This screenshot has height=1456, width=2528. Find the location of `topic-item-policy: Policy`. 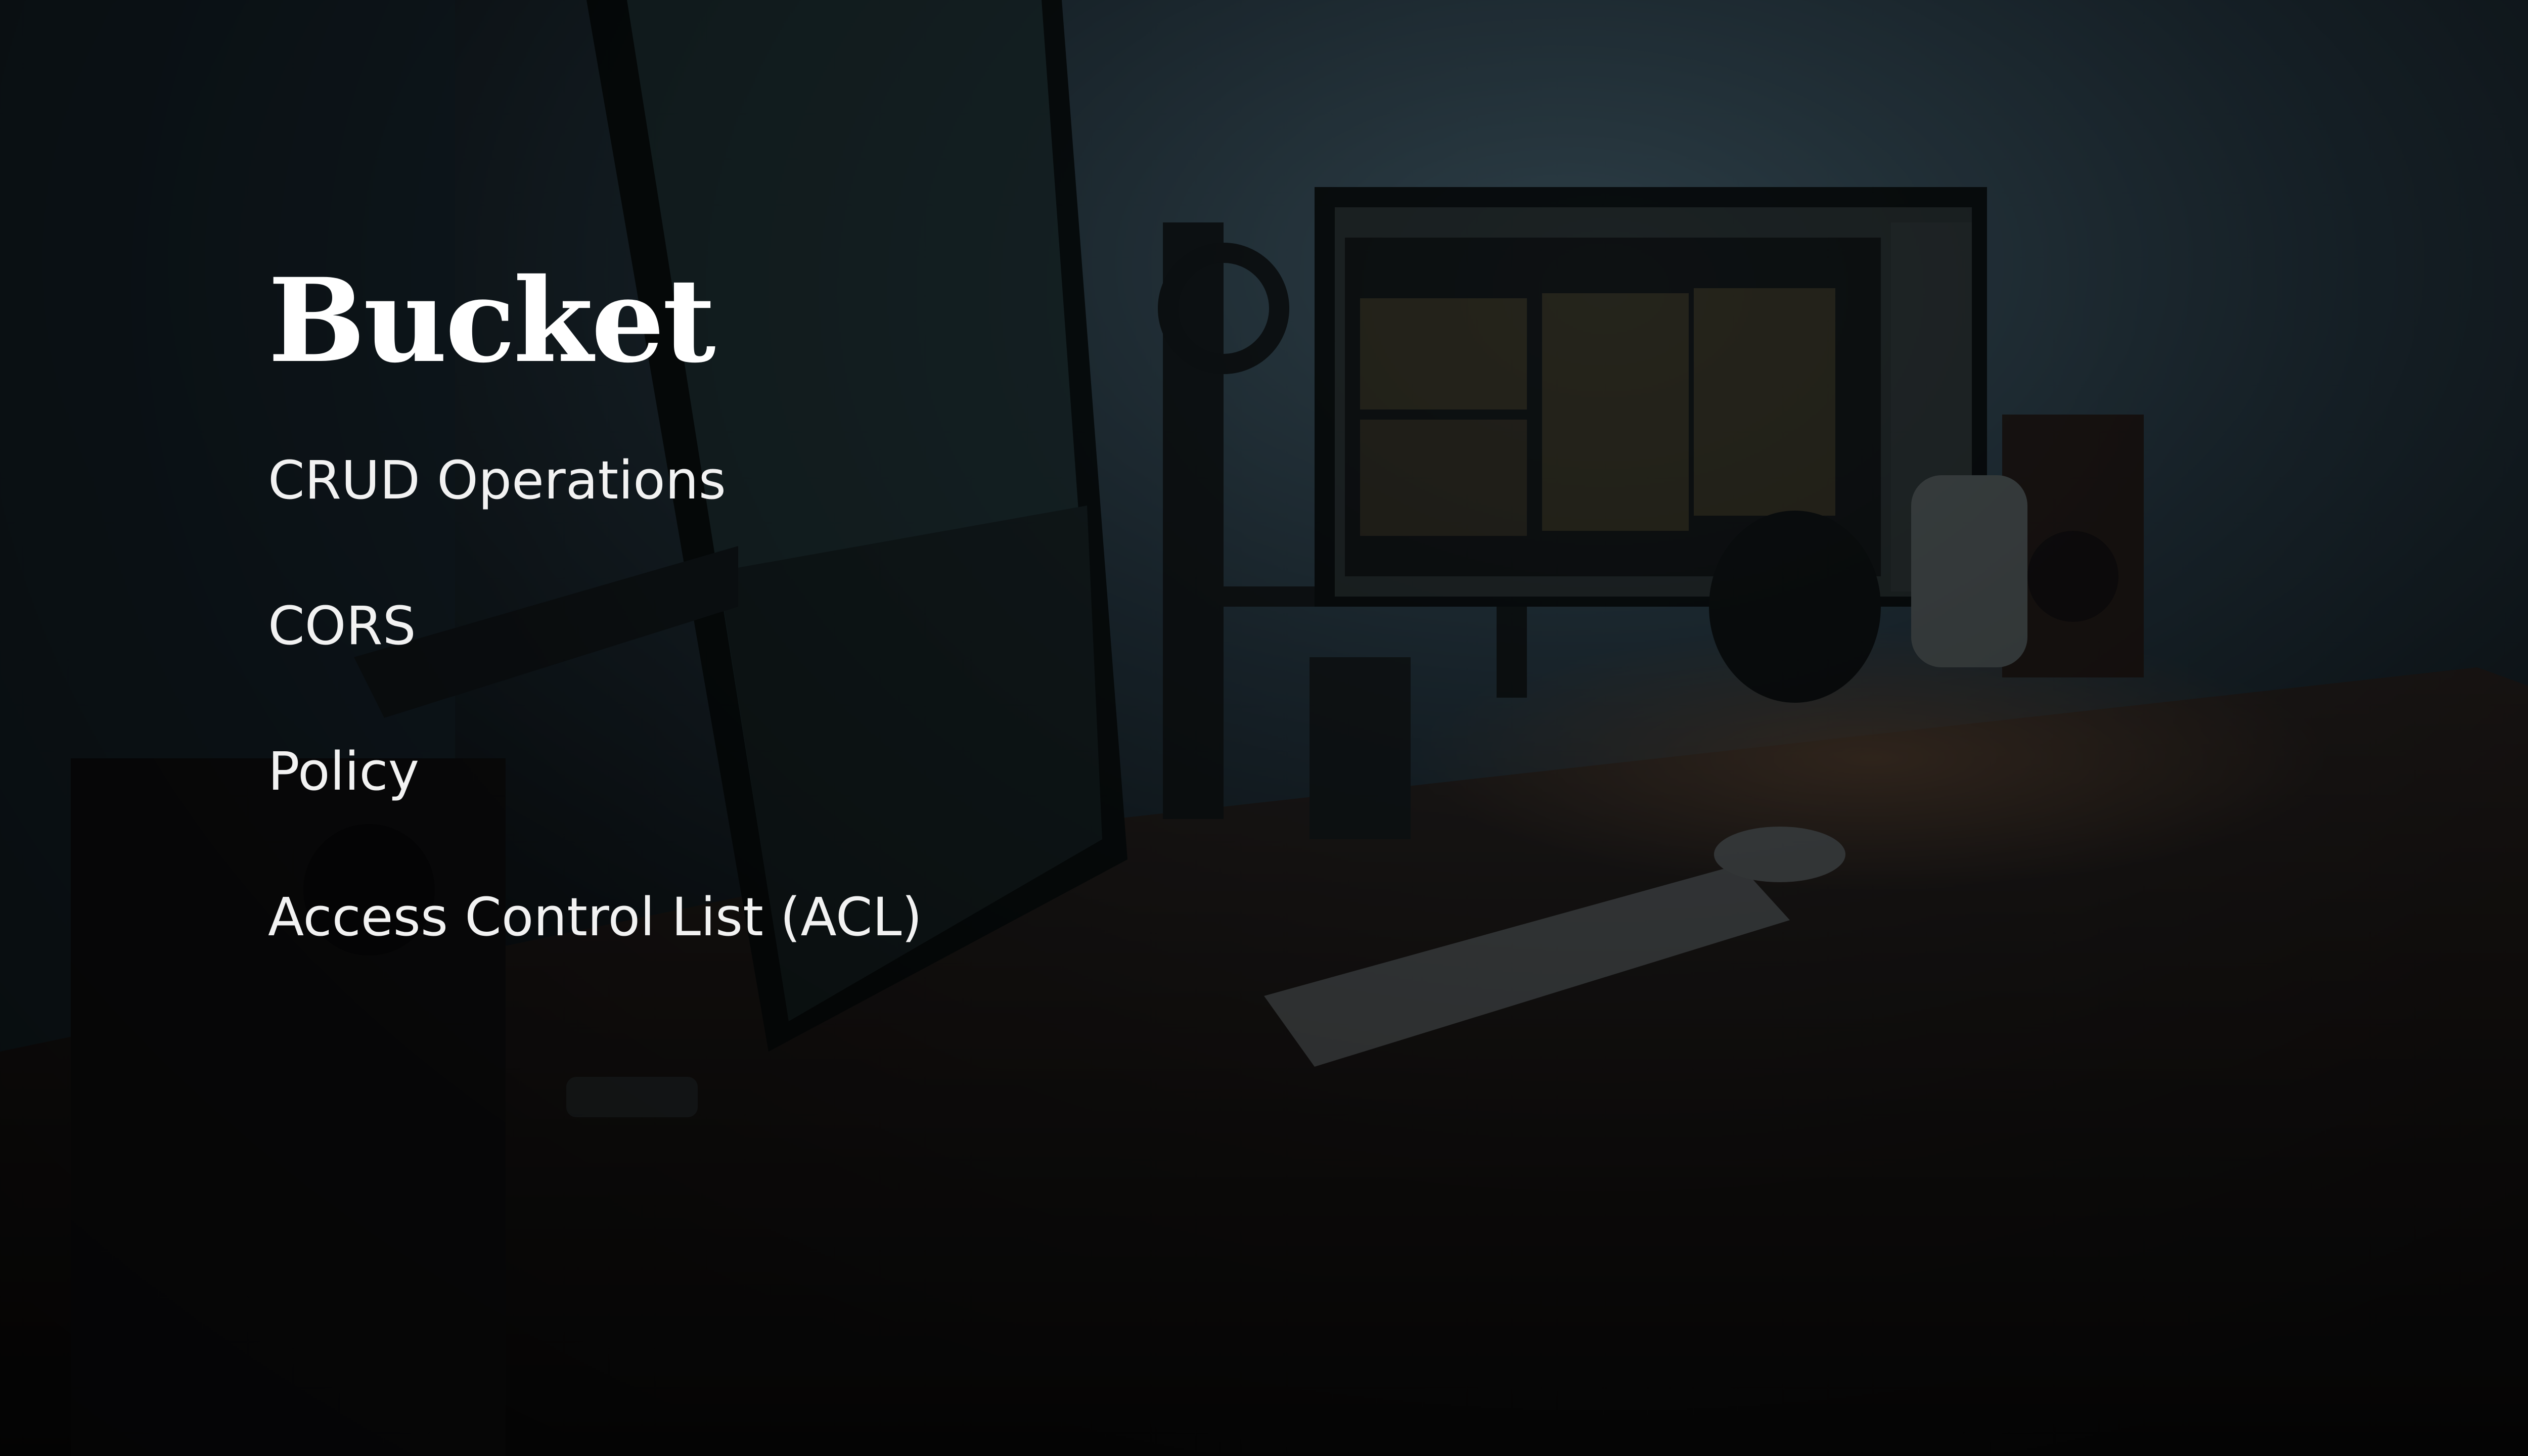

topic-item-policy: Policy is located at coordinates (344, 771).